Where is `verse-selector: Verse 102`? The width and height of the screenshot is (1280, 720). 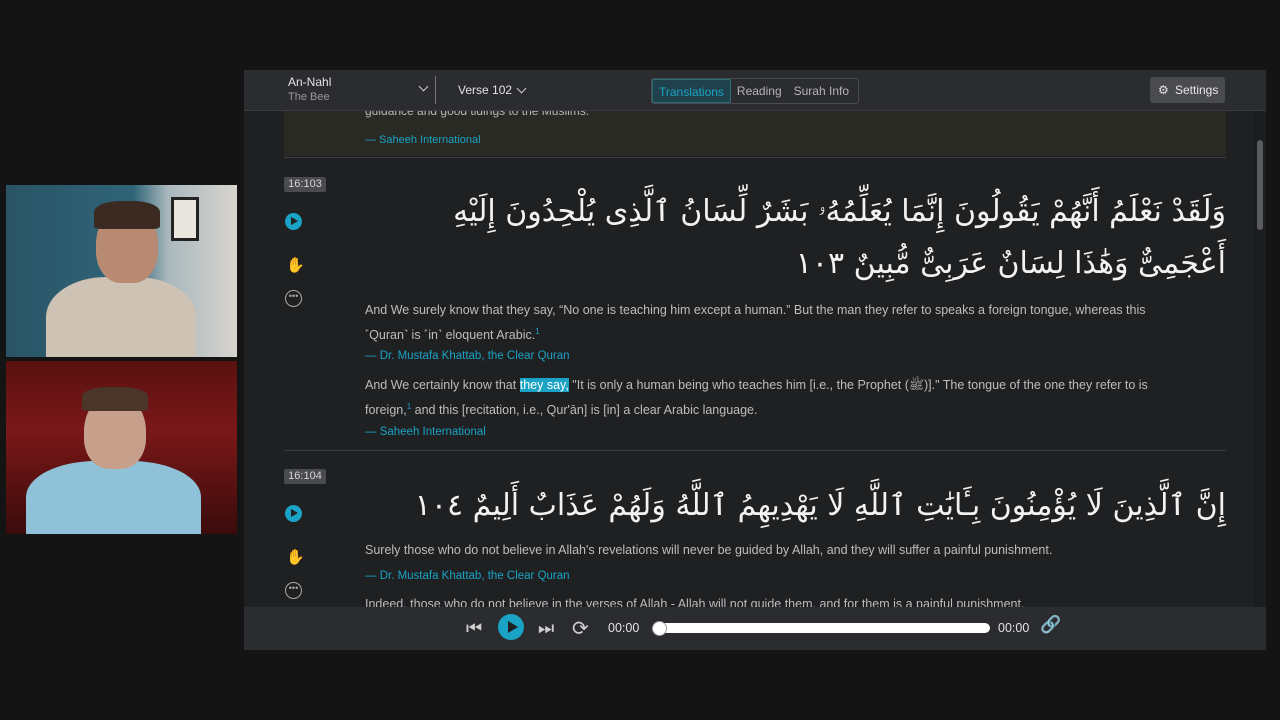
verse-selector: Verse 102 is located at coordinates (492, 90).